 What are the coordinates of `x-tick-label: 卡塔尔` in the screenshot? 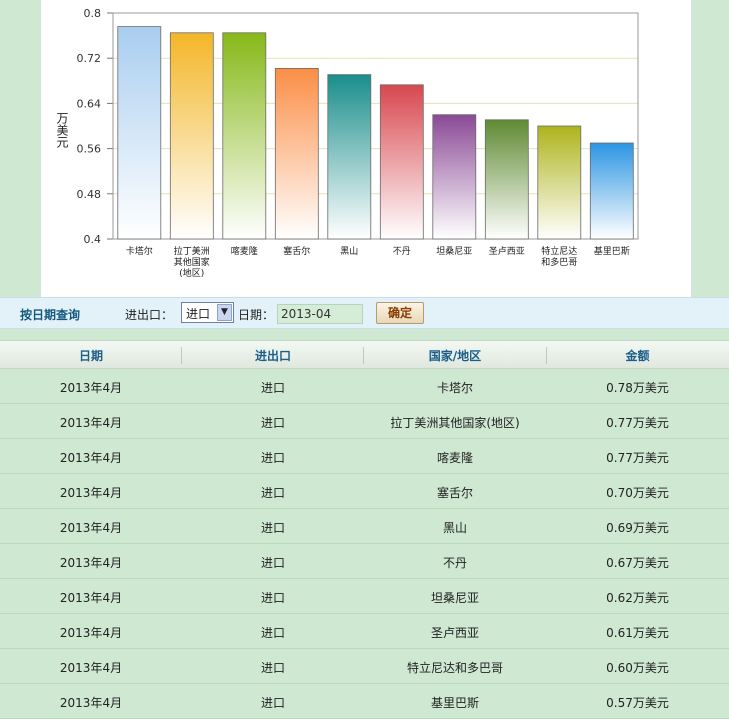 It's located at (139, 251).